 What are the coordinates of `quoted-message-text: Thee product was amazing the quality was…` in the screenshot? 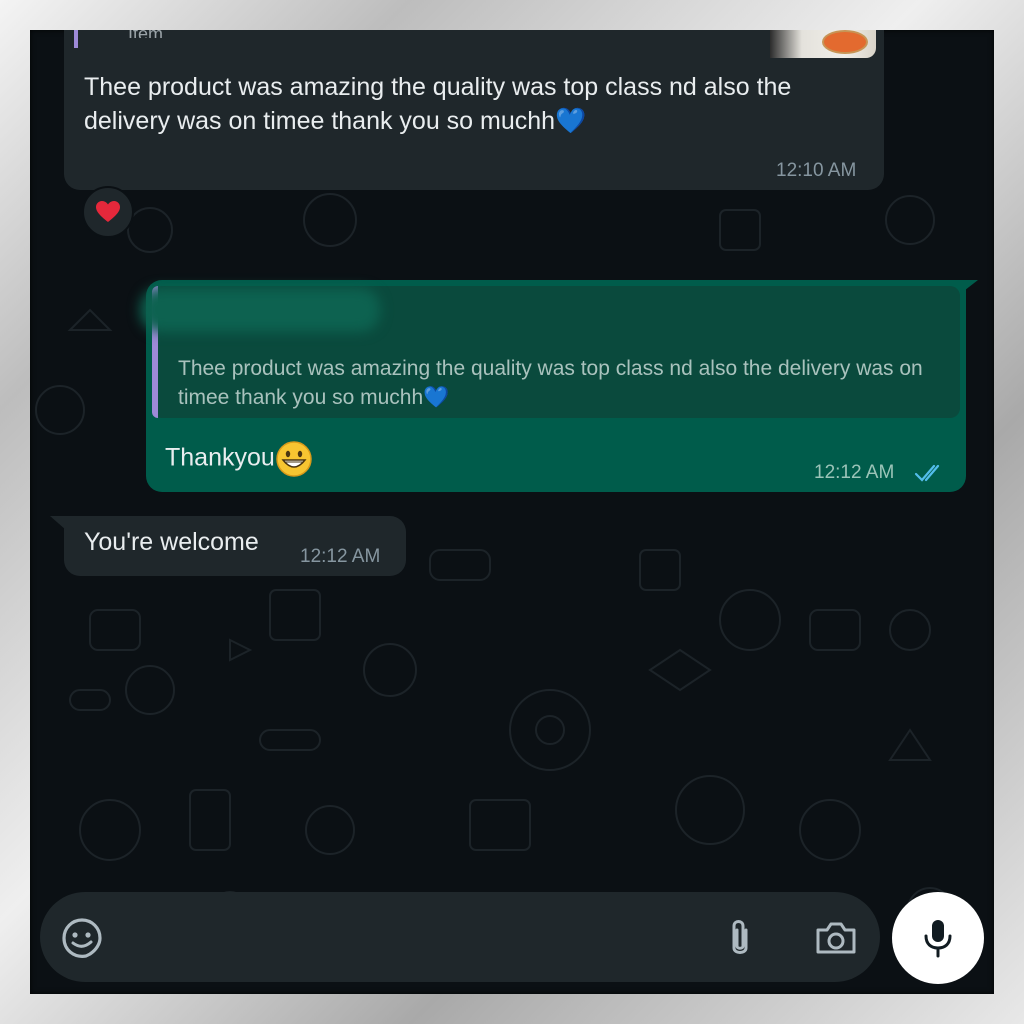 It's located at (550, 383).